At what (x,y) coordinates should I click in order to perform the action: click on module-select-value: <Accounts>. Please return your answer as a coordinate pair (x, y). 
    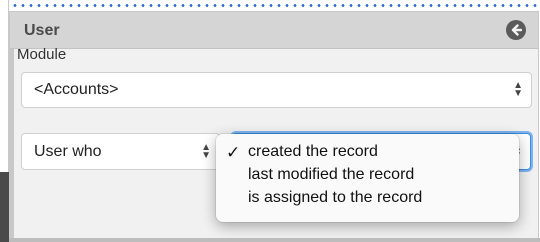
    Looking at the image, I should click on (76, 89).